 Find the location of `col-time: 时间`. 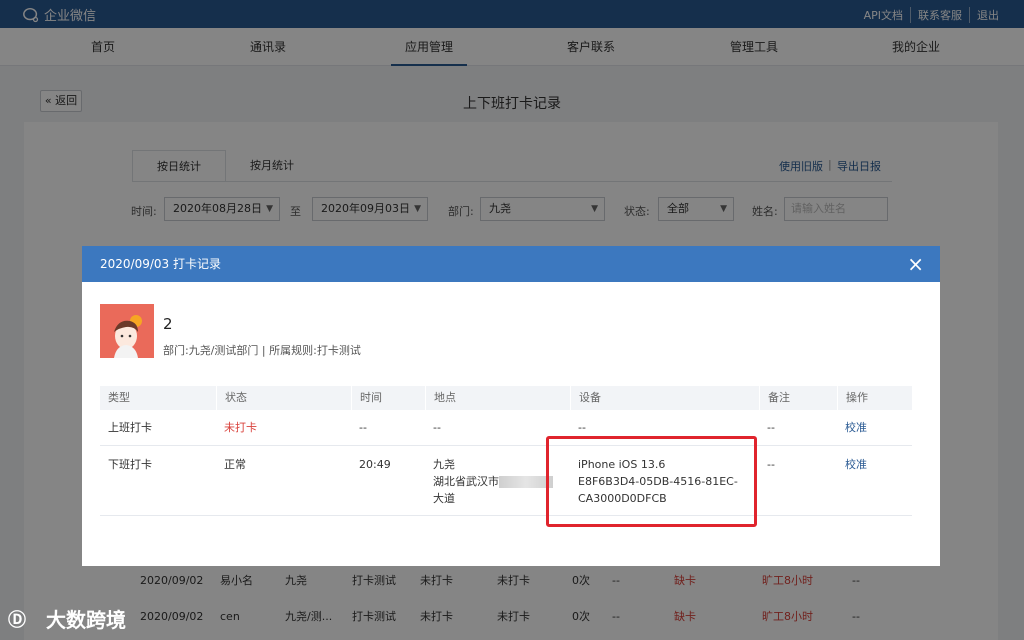

col-time: 时间 is located at coordinates (388, 398).